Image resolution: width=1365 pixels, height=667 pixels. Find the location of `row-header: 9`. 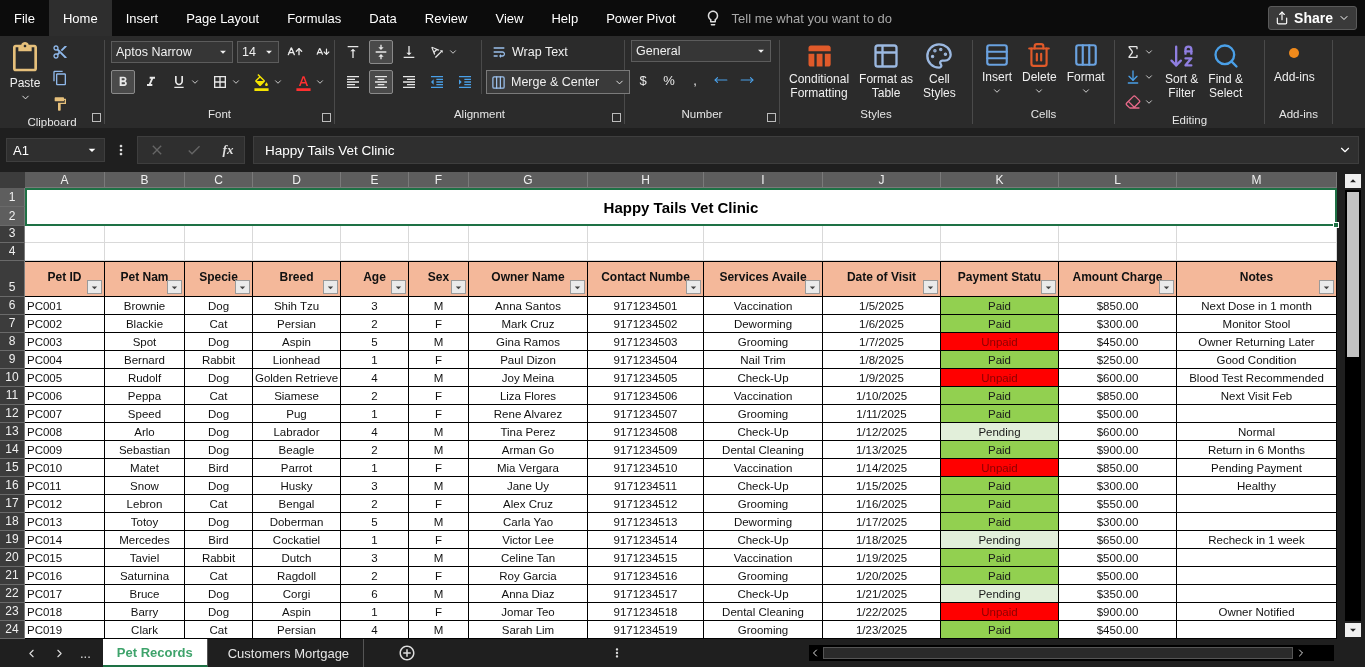

row-header: 9 is located at coordinates (12, 360).